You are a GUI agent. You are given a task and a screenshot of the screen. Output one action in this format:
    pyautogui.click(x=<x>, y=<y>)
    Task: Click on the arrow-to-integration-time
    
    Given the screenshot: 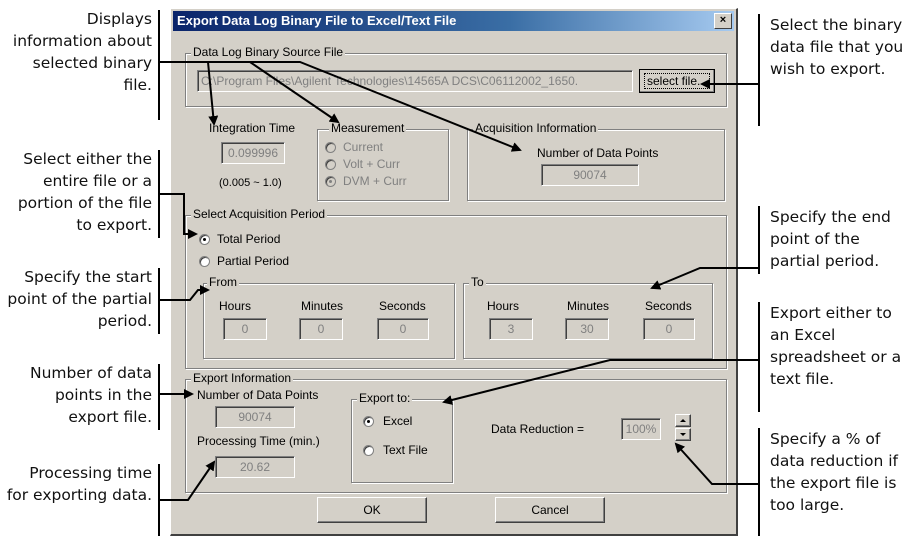 What is the action you would take?
    pyautogui.click(x=188, y=93)
    